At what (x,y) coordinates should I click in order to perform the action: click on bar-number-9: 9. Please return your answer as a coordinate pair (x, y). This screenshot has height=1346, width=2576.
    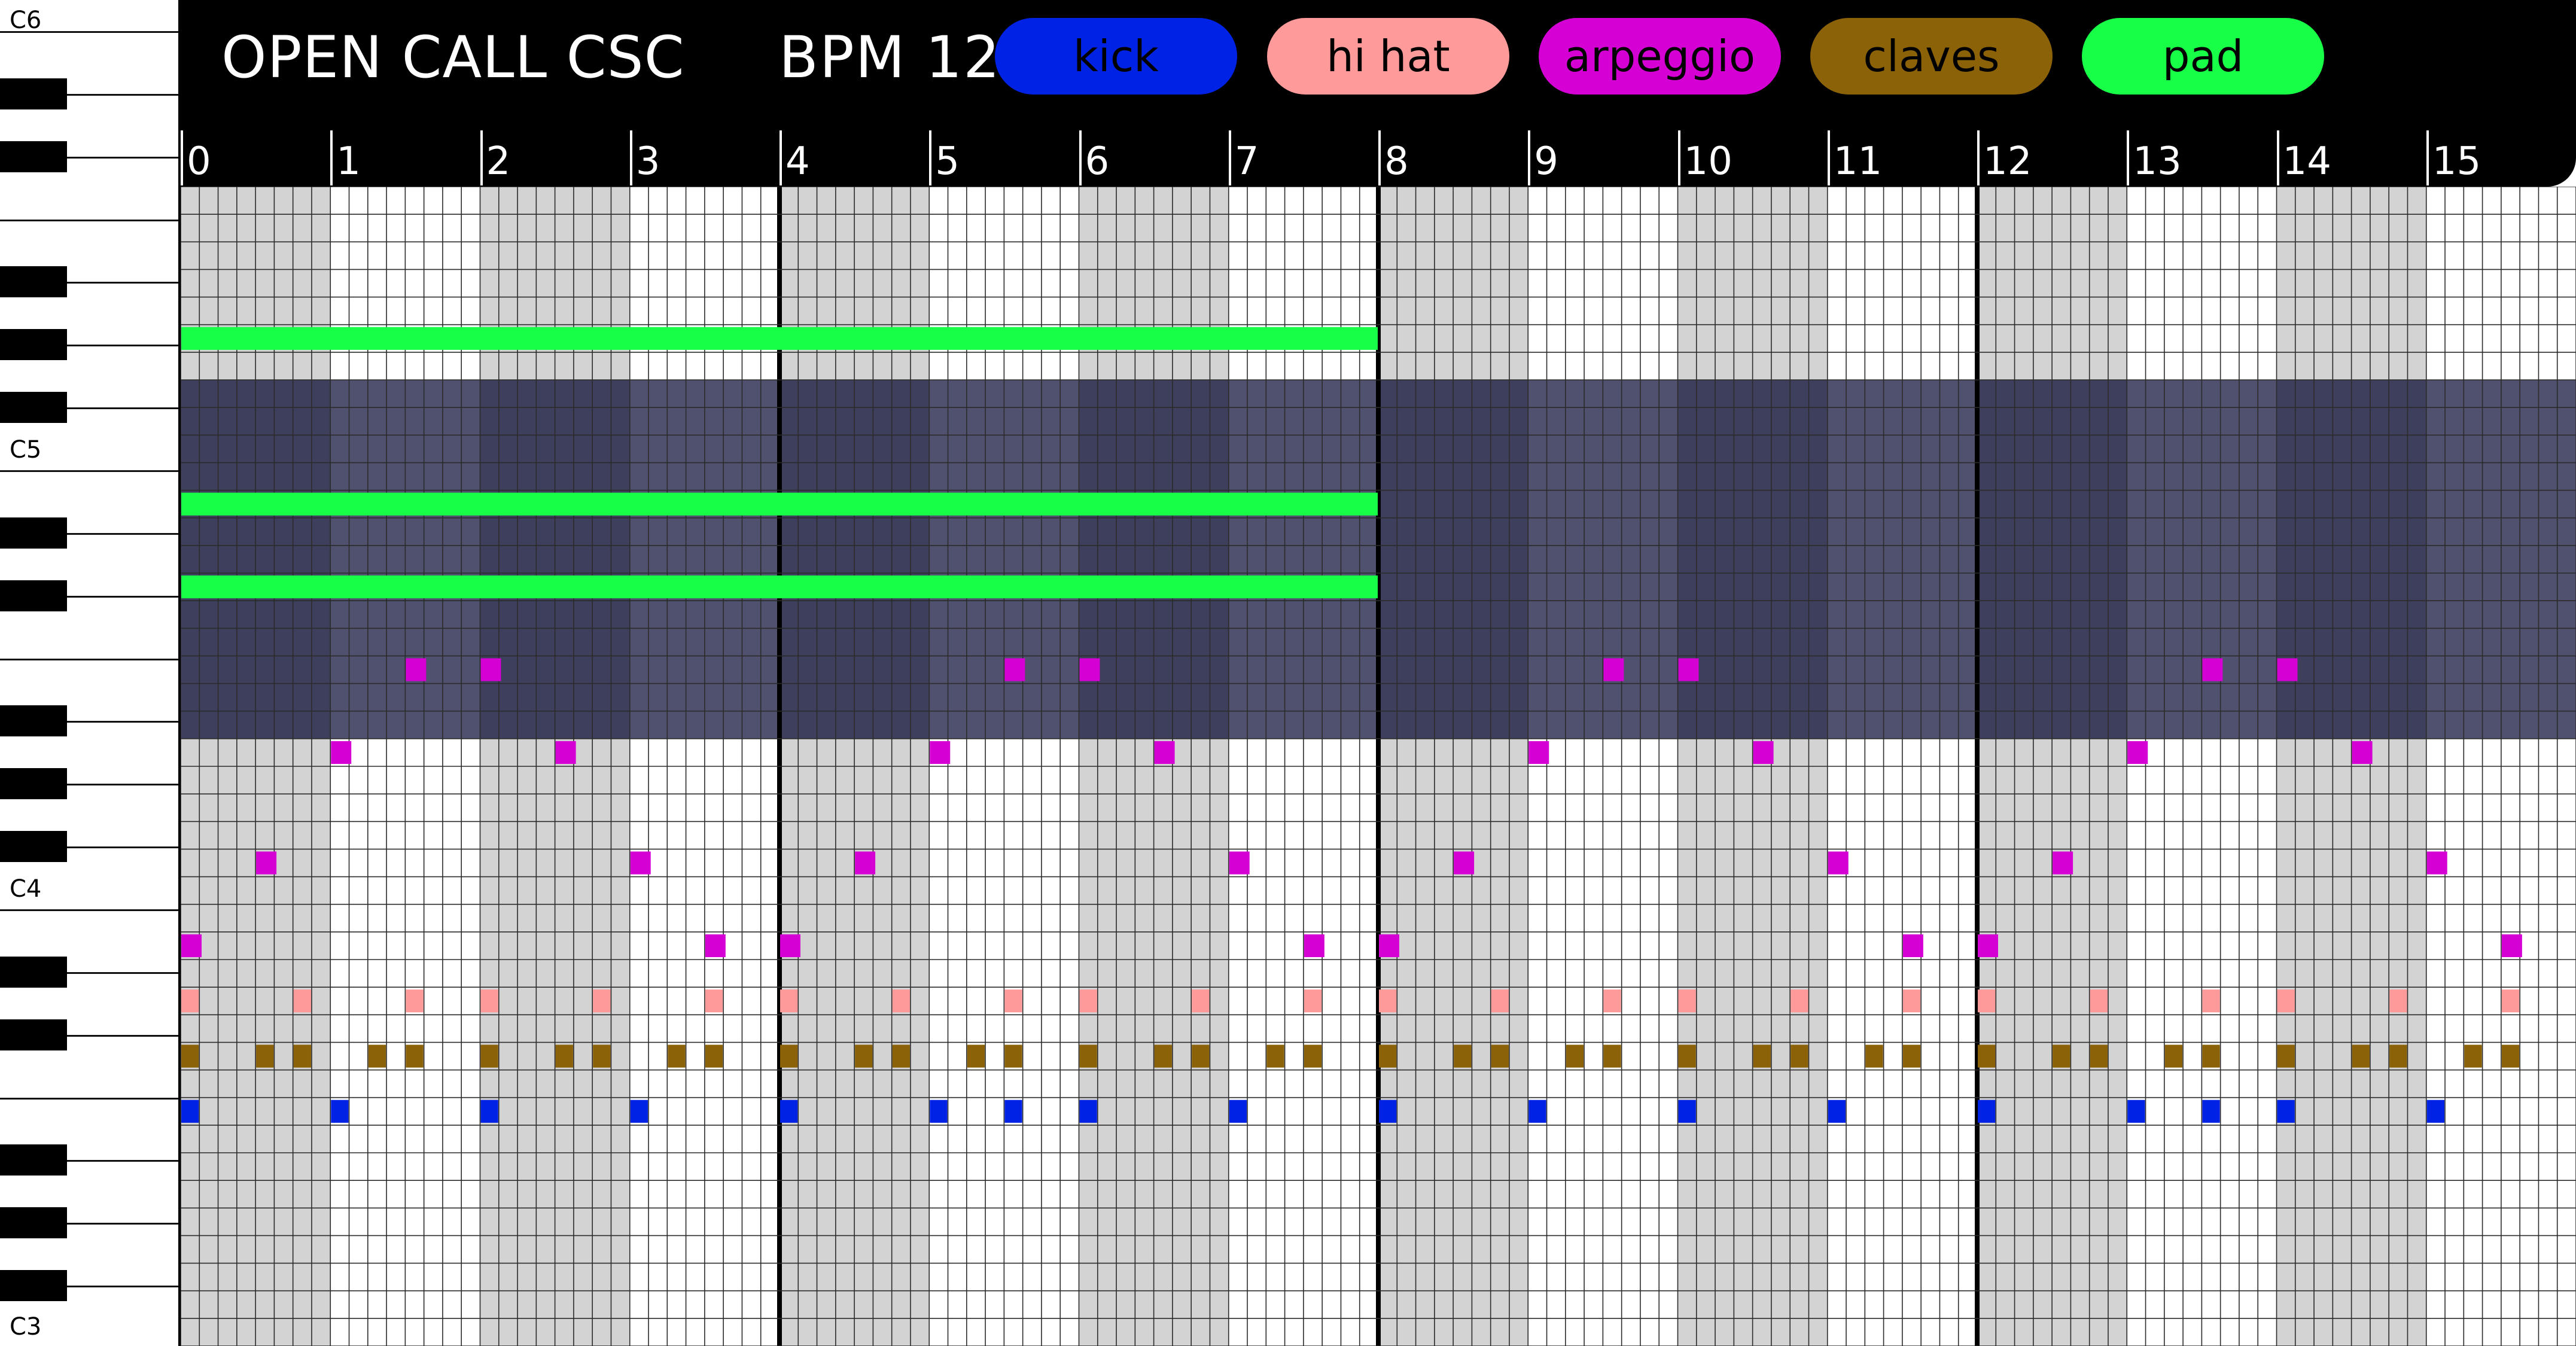
    Looking at the image, I should click on (1546, 162).